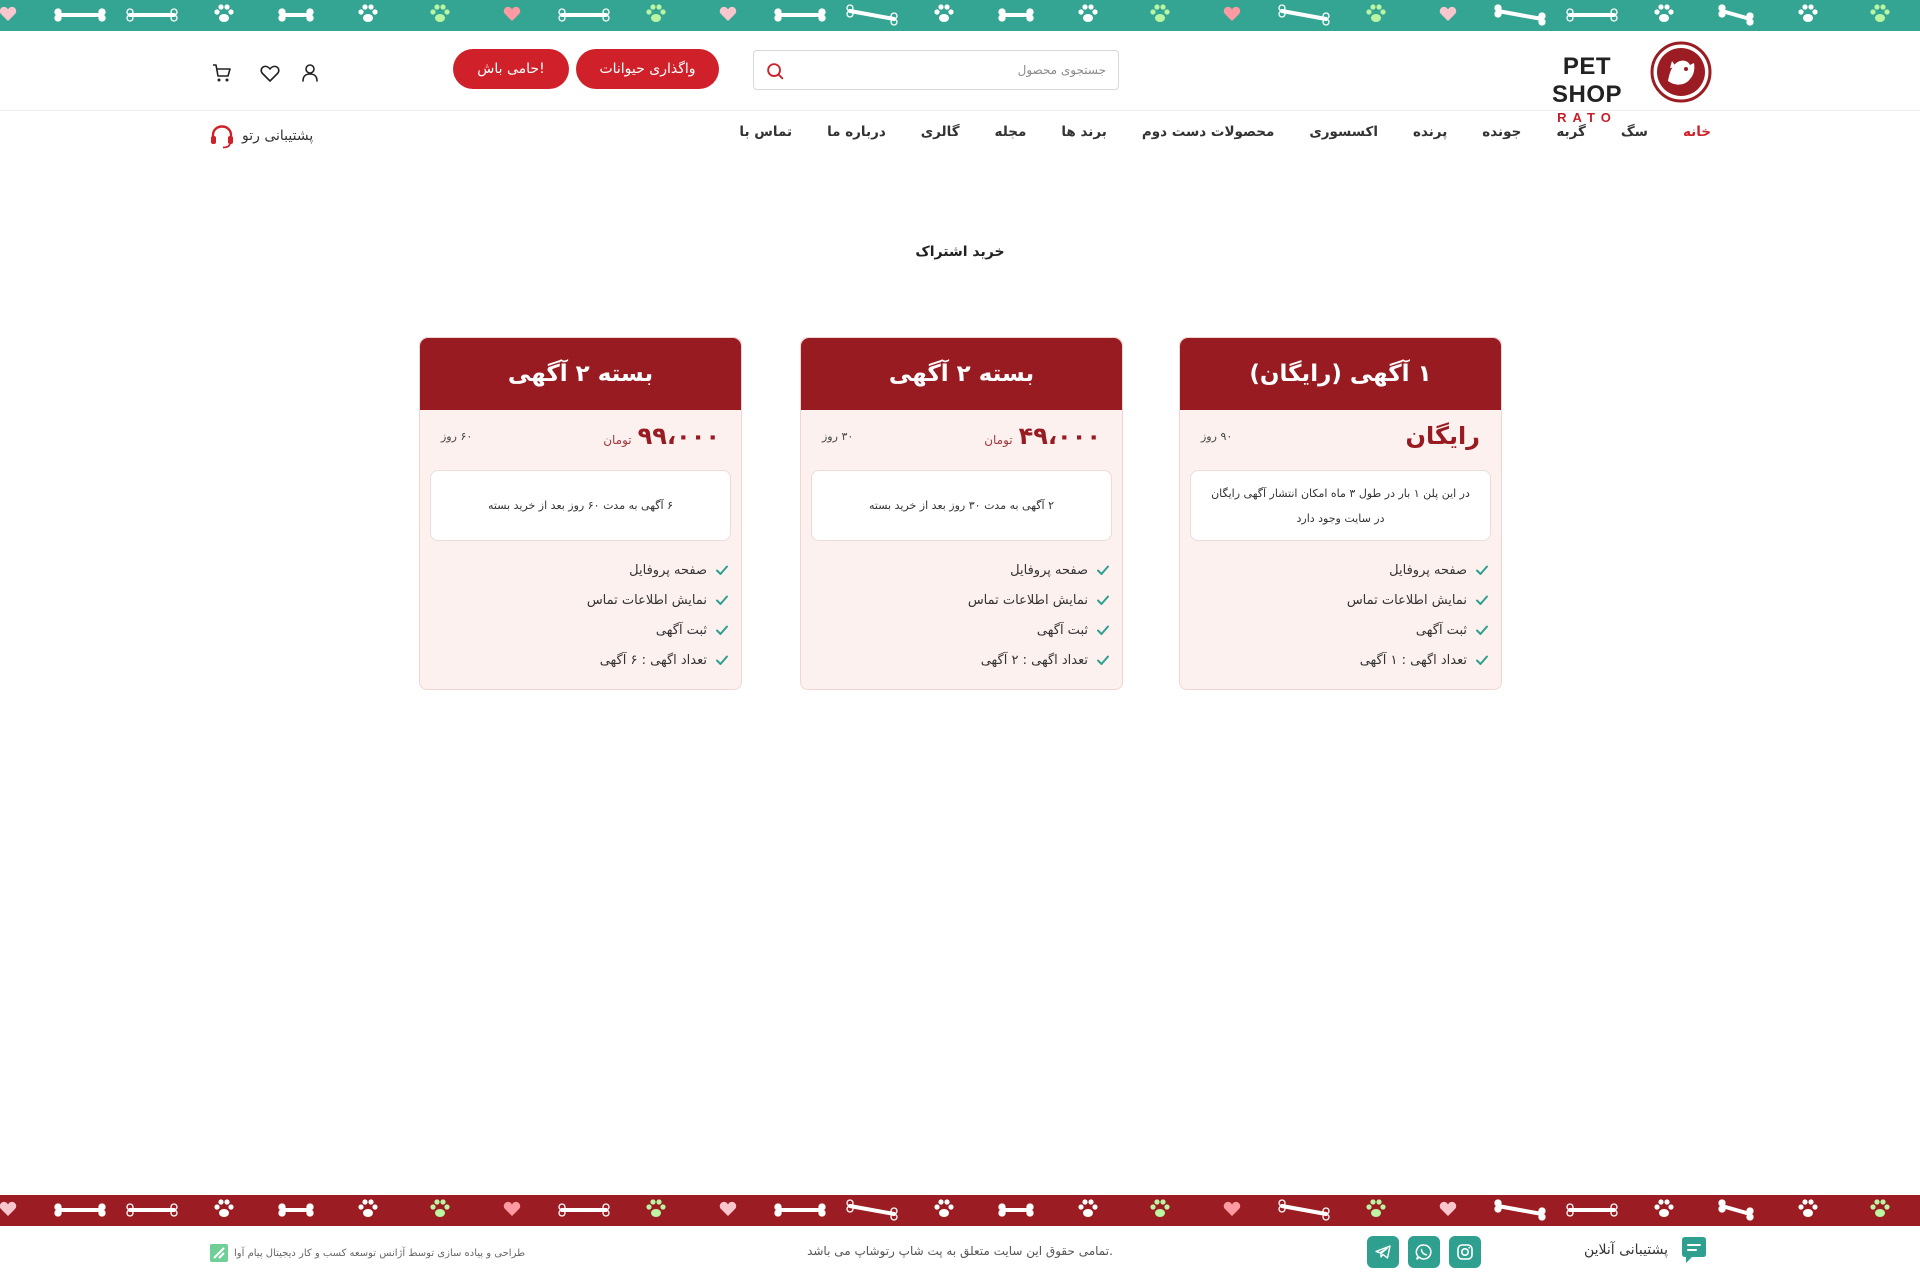 The image size is (1920, 1277). Describe the element at coordinates (1340, 440) in the screenshot. I see `plan-price-row: رایگان ۹۰ روز` at that location.